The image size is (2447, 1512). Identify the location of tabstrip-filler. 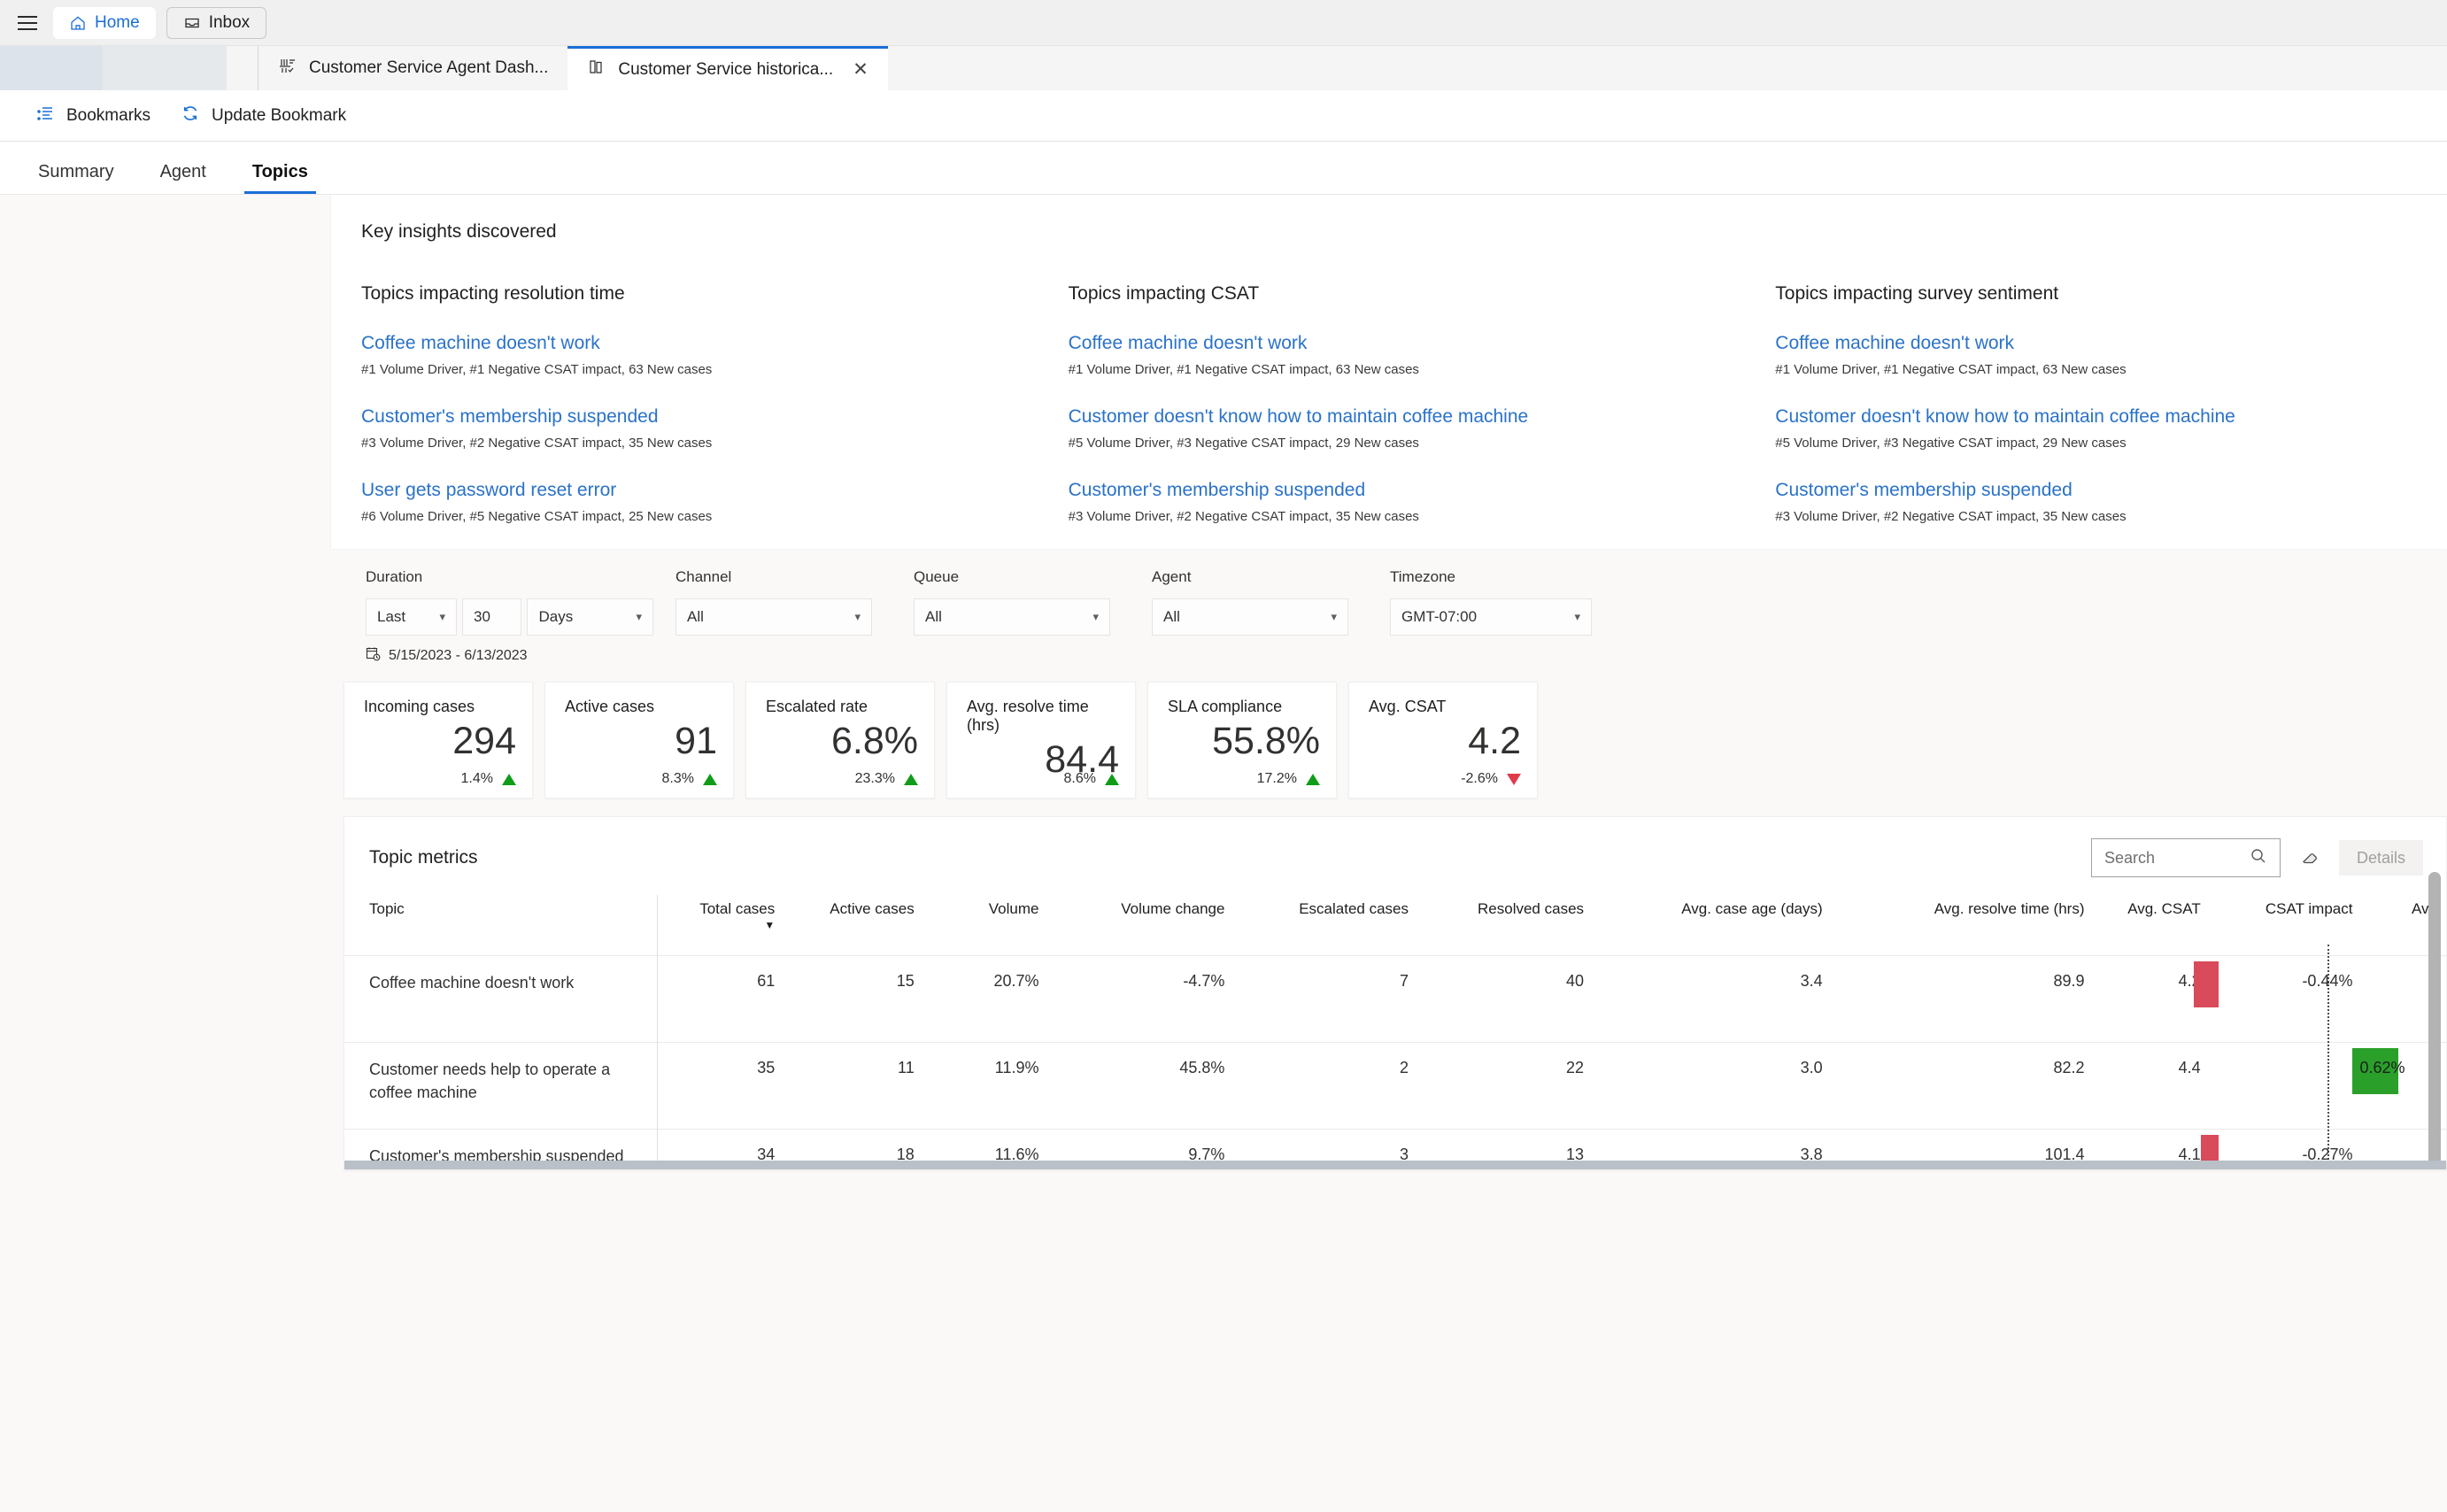
(1667, 68).